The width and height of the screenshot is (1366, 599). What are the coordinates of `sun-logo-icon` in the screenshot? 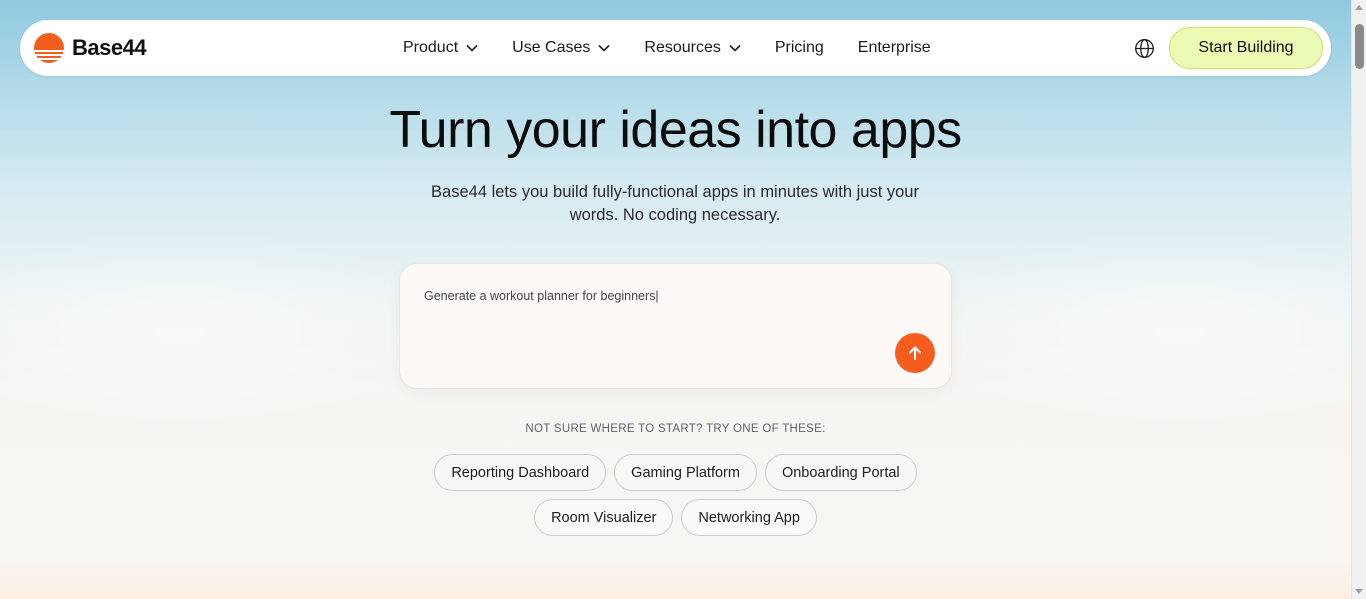 It's located at (49, 48).